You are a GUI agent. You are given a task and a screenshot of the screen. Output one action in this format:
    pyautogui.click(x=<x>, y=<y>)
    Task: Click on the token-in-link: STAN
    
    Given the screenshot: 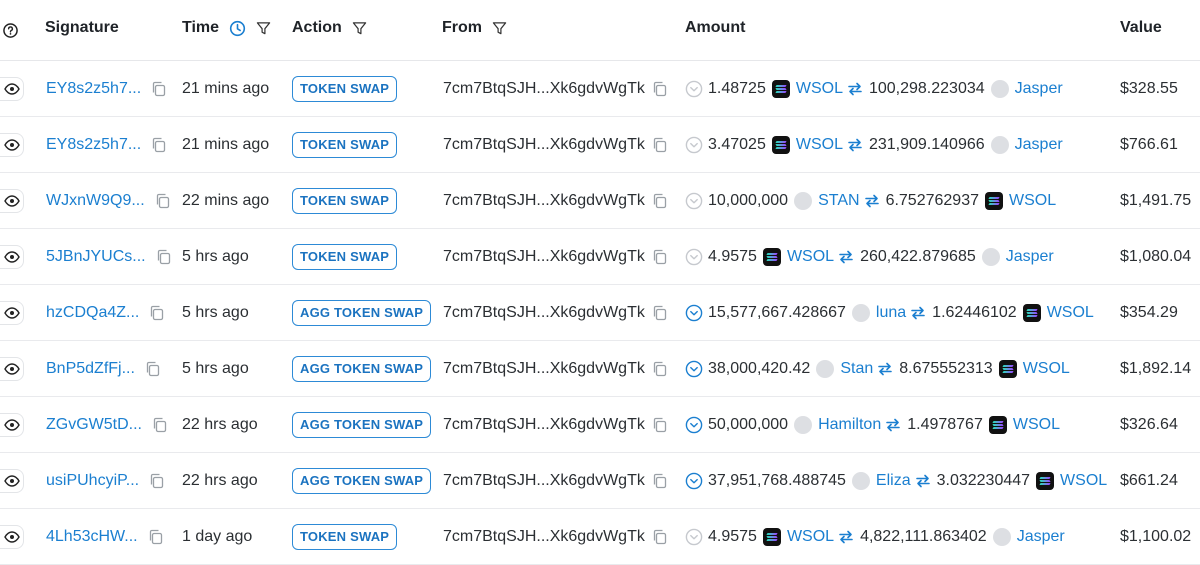 What is the action you would take?
    pyautogui.click(x=838, y=201)
    